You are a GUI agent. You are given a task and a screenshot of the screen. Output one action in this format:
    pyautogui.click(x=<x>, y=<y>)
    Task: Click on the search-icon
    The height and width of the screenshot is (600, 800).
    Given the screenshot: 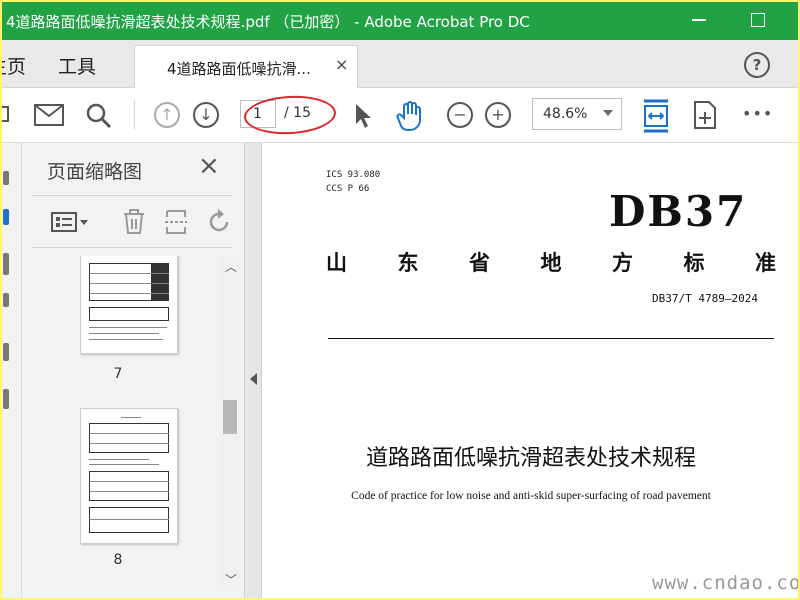 What is the action you would take?
    pyautogui.click(x=99, y=116)
    